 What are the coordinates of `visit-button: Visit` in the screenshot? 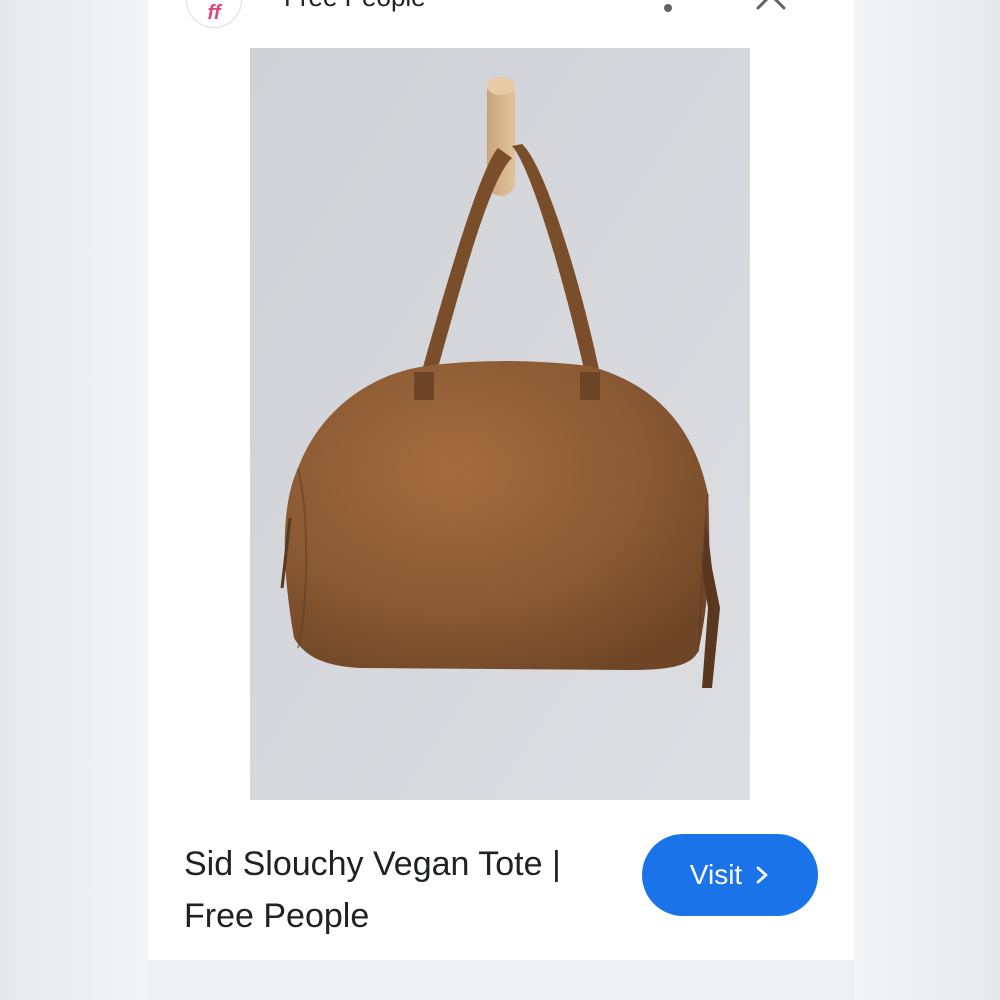 It's located at (730, 875).